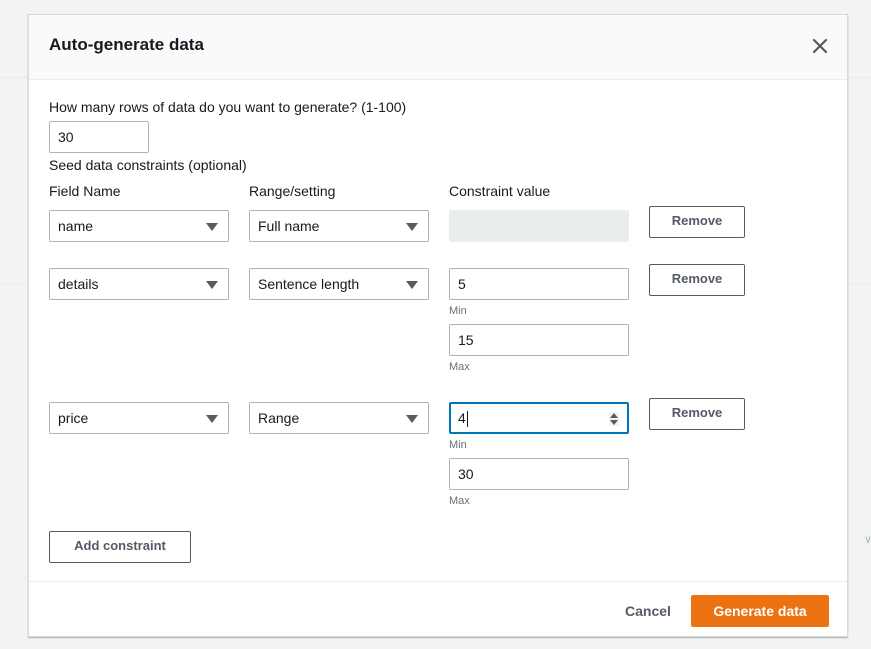 The image size is (871, 649). What do you see at coordinates (539, 284) in the screenshot?
I see `details-min-input: 5` at bounding box center [539, 284].